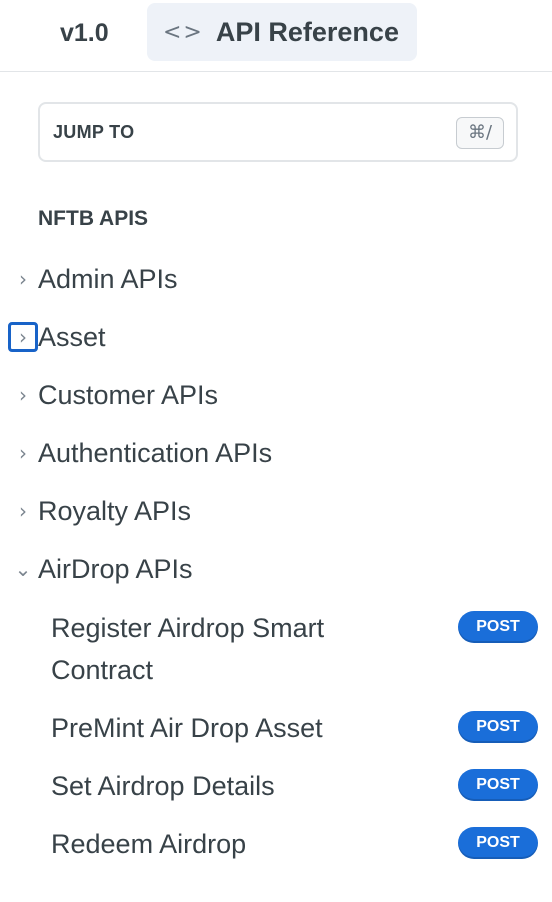  I want to click on endpoint-premint-air-drop-asset: PreMint Air Drop Asset POST, so click(294, 728).